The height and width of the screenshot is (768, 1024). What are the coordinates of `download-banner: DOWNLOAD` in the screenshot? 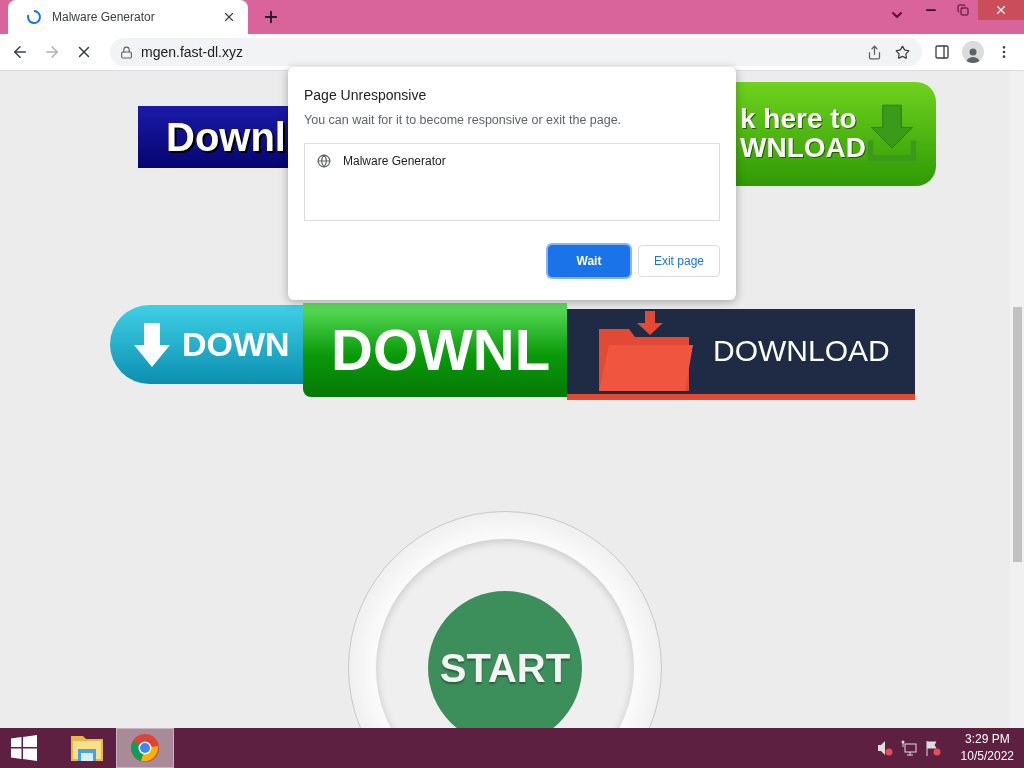 It's located at (741, 354).